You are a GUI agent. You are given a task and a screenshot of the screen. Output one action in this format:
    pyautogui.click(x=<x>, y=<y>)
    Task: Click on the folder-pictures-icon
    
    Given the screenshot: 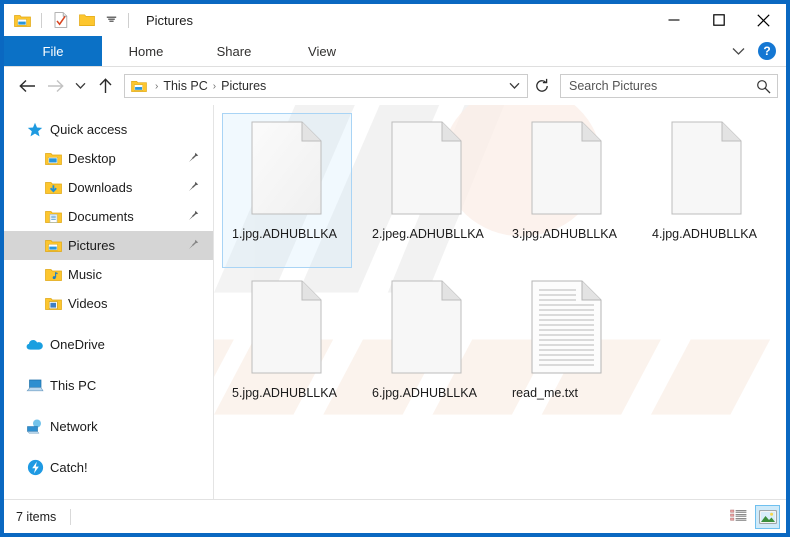 What is the action you would take?
    pyautogui.click(x=53, y=246)
    